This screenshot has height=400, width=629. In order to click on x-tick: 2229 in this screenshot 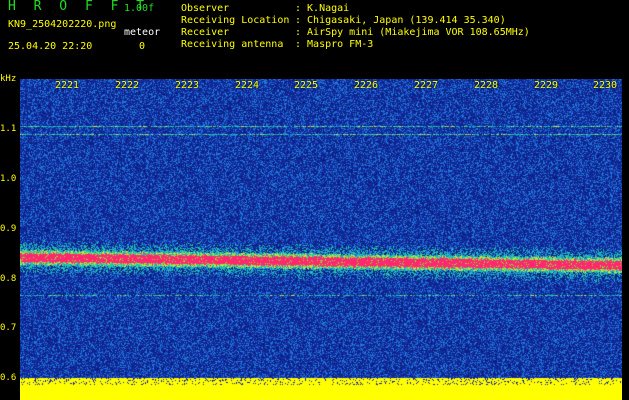, I will do `click(546, 85)`.